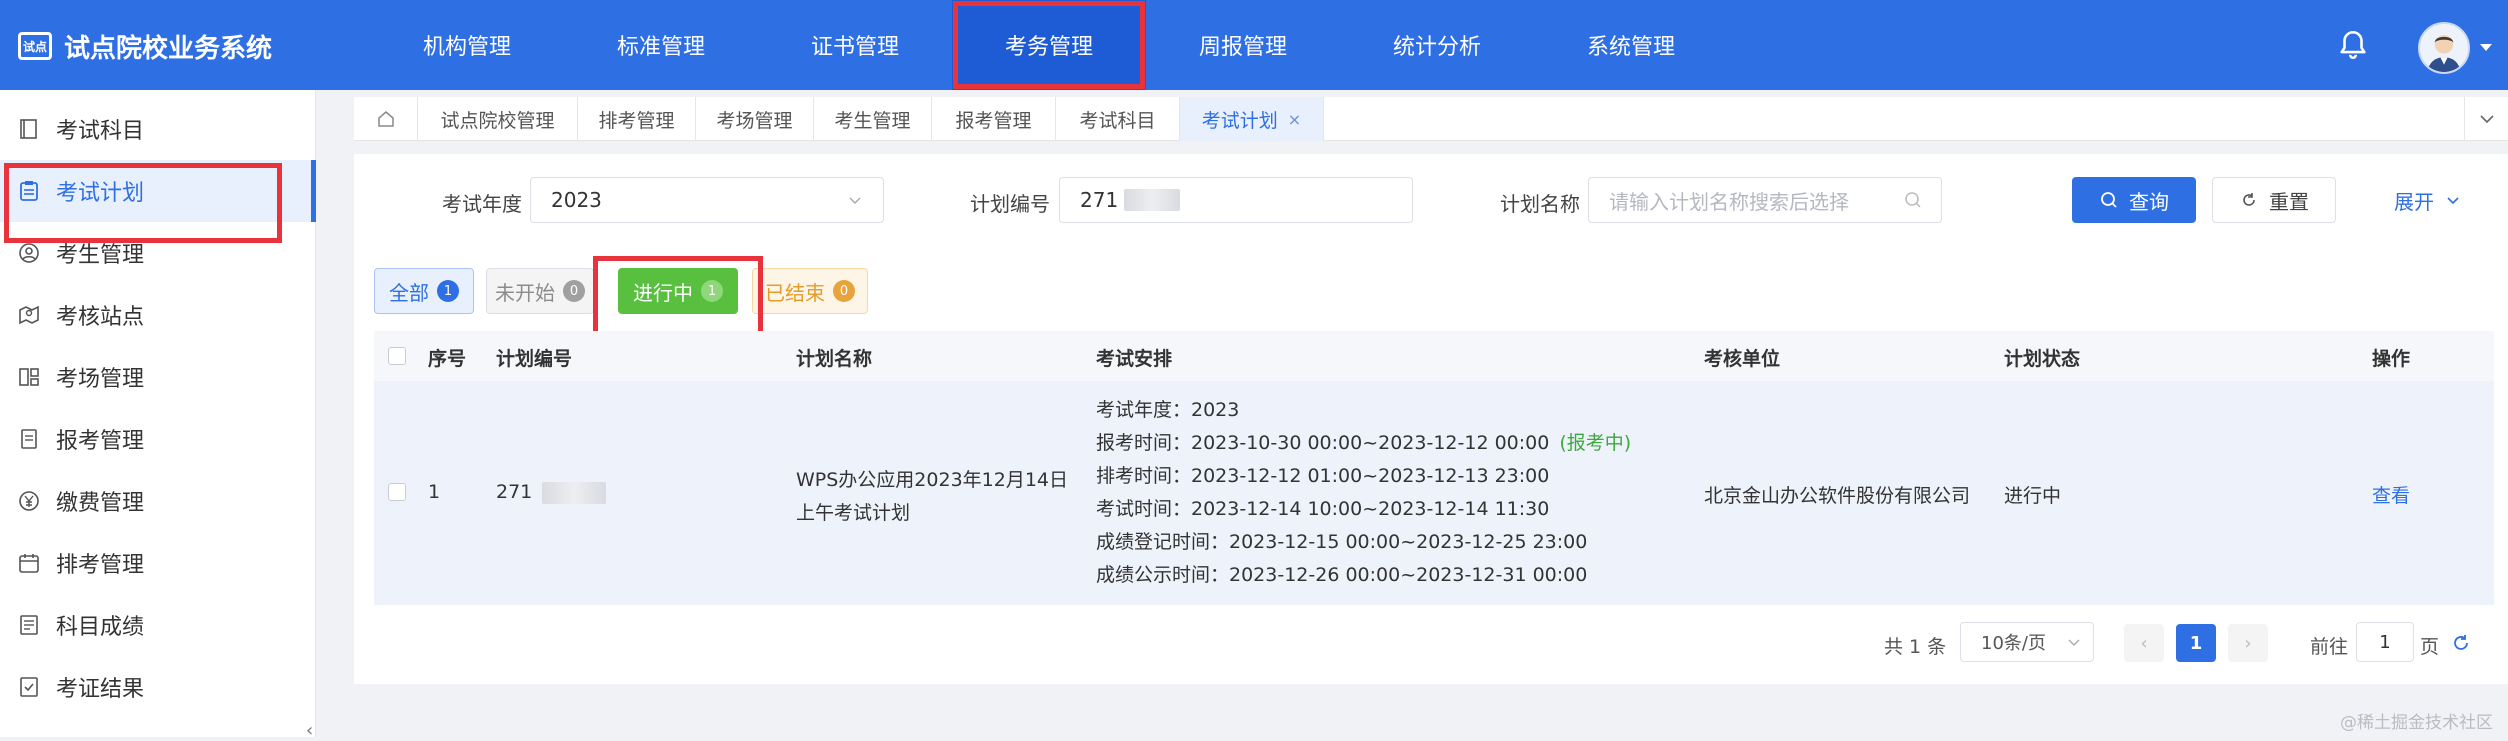 This screenshot has width=2508, height=741. Describe the element at coordinates (158, 439) in the screenshot. I see `sidebar-item-registration: 报考管理` at that location.